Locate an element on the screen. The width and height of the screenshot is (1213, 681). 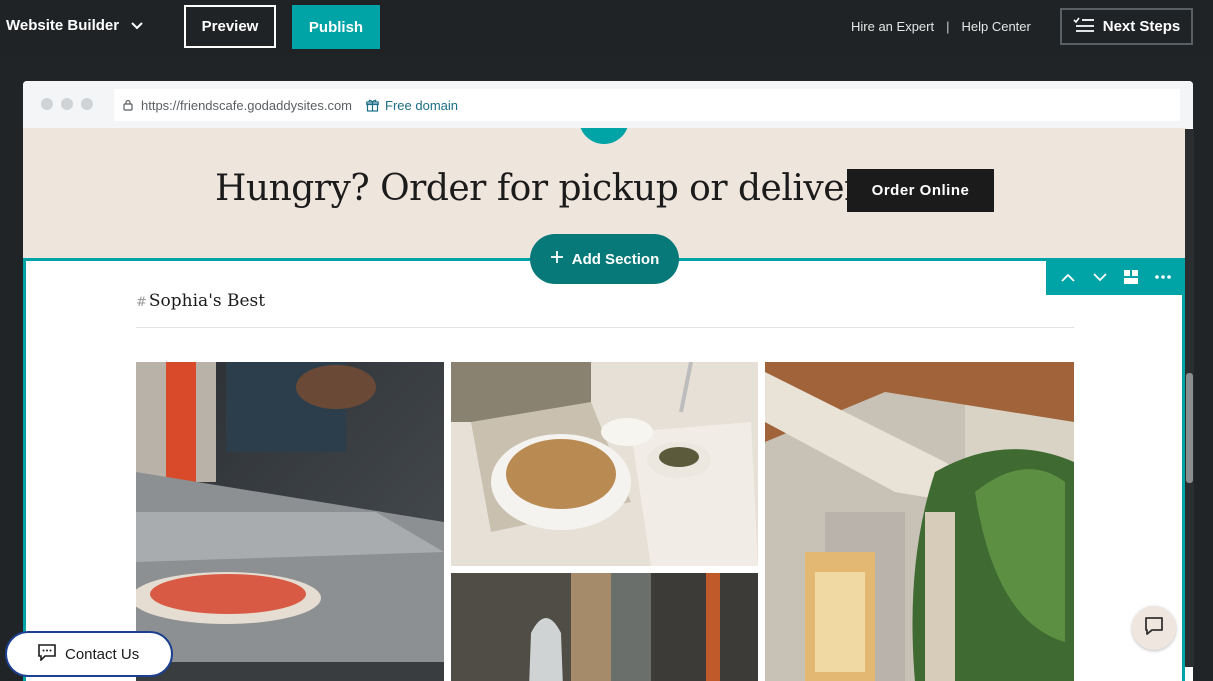
site-url: https://friendscafe.godaddysites.com is located at coordinates (247, 105).